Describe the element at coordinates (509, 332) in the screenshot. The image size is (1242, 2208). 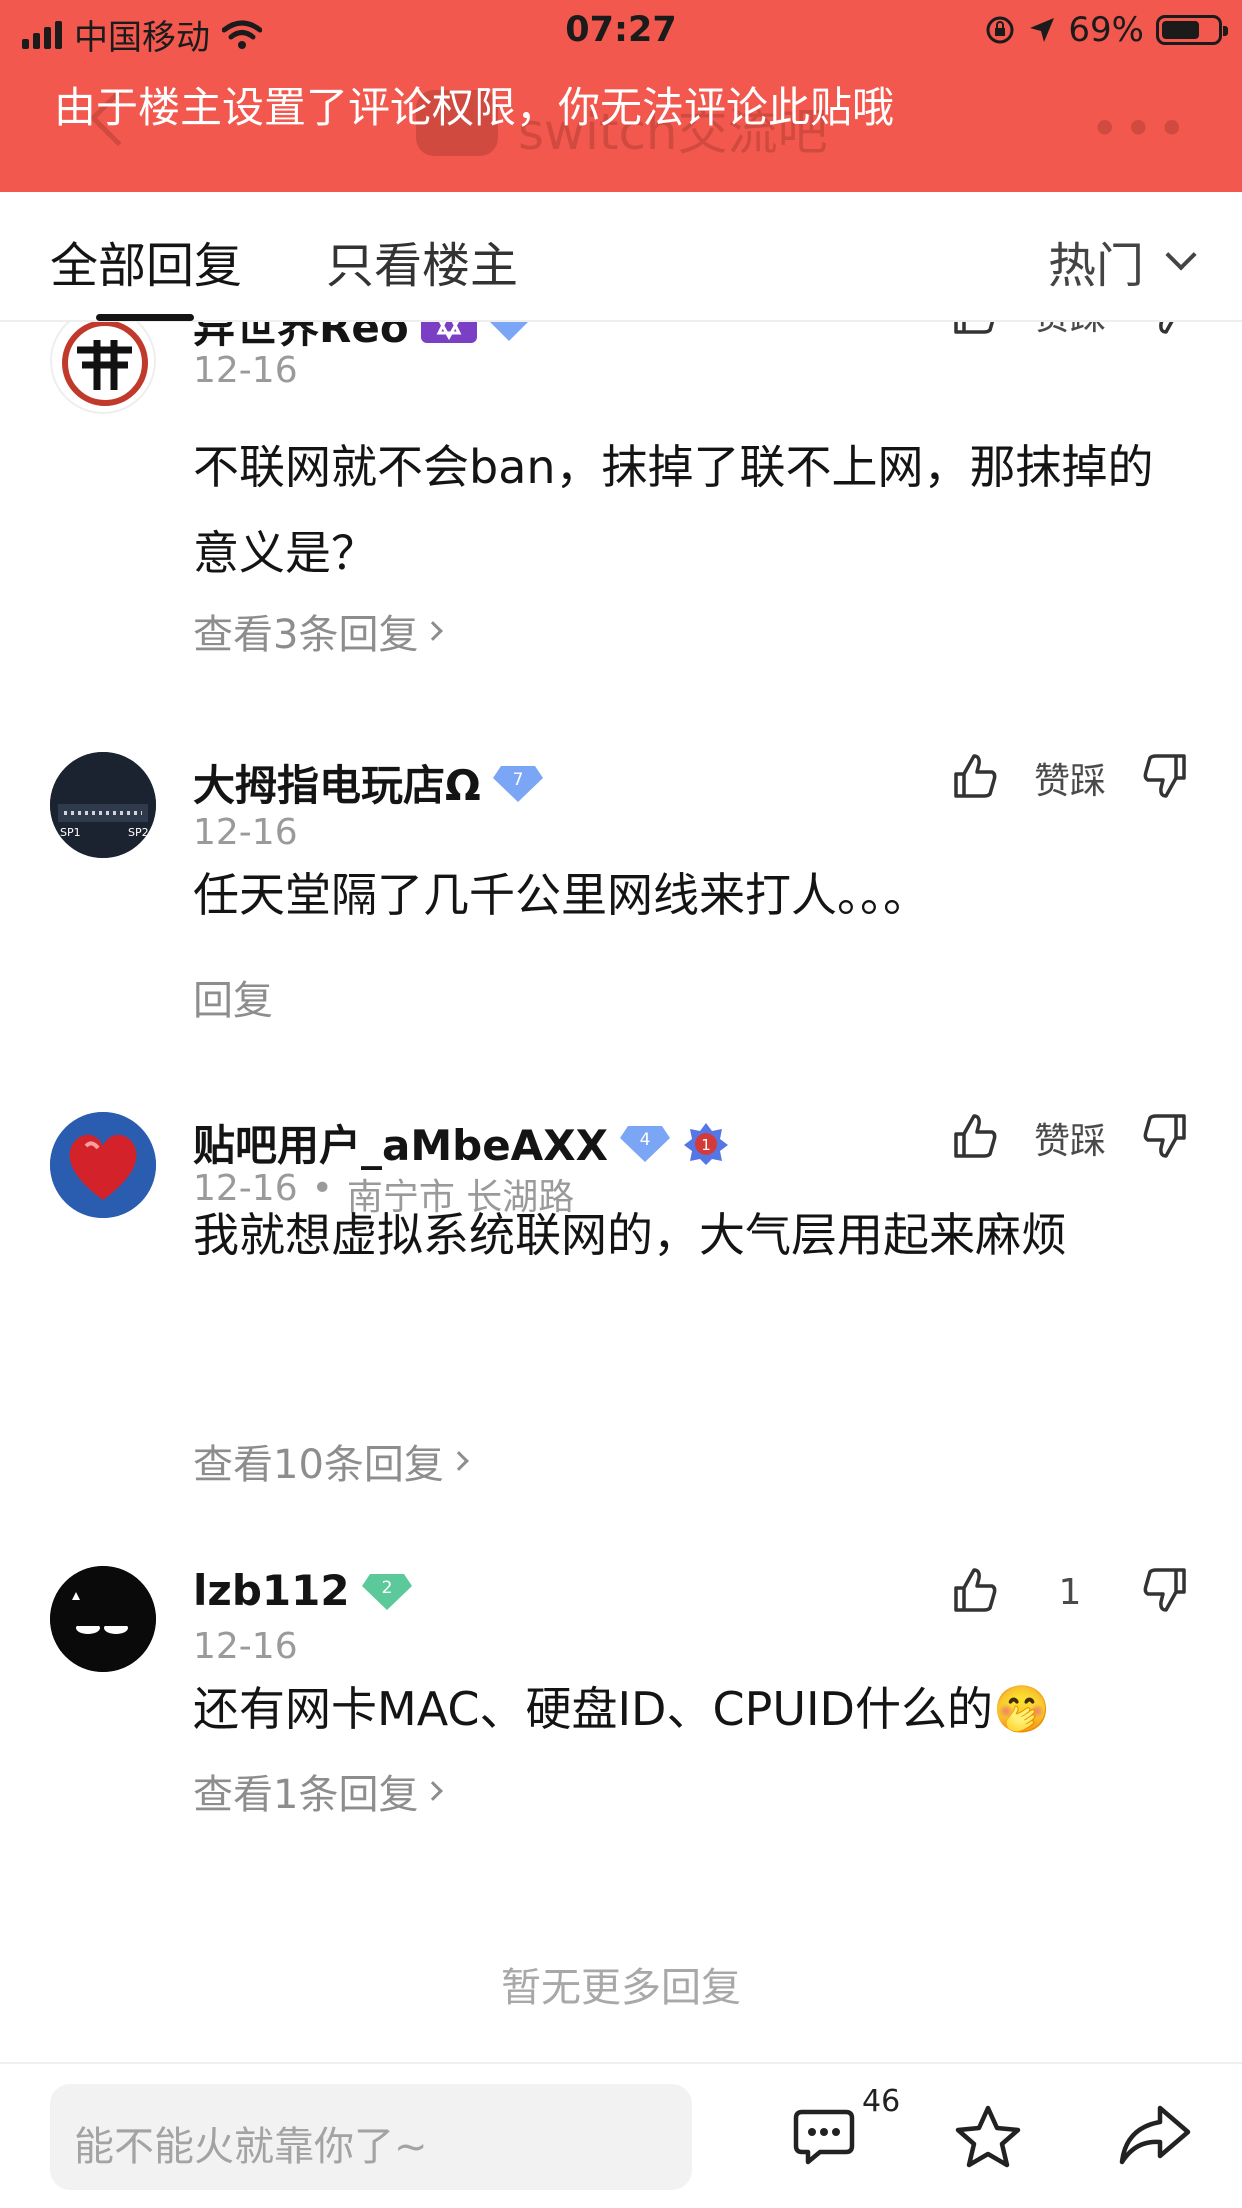
I see `level-badge-icon` at that location.